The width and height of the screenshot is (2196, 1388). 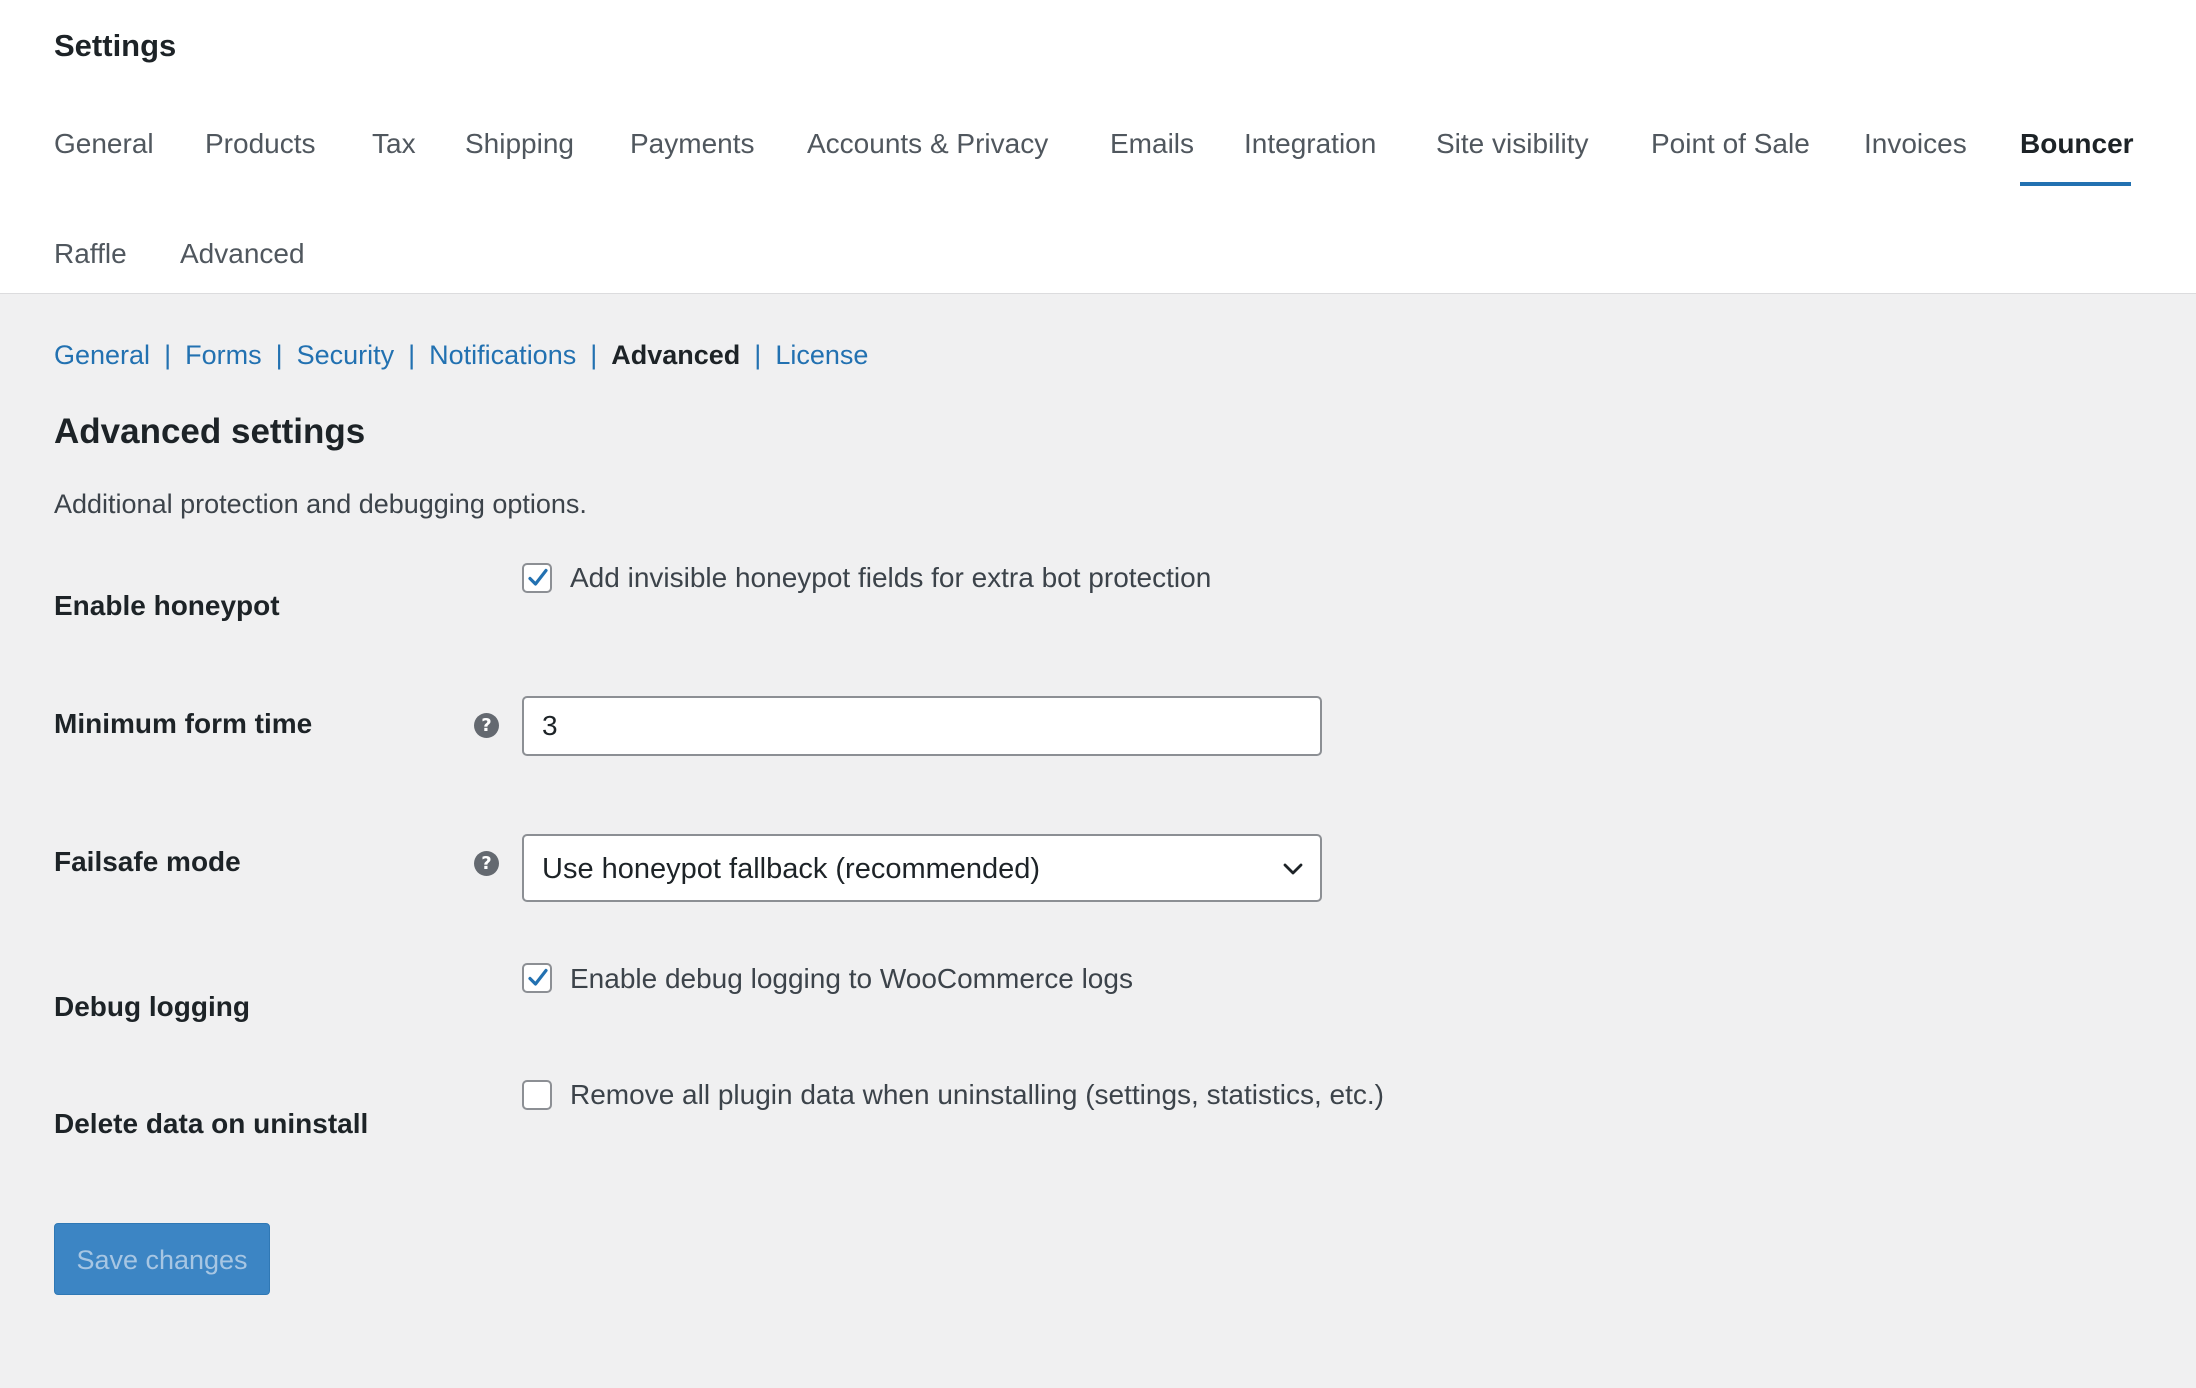 What do you see at coordinates (90, 254) in the screenshot?
I see `tab-raffle: Raffle` at bounding box center [90, 254].